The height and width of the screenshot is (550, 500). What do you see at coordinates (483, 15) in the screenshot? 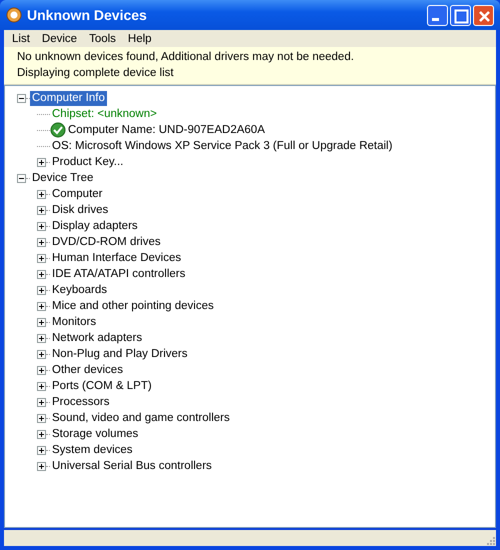
I see `close-button` at bounding box center [483, 15].